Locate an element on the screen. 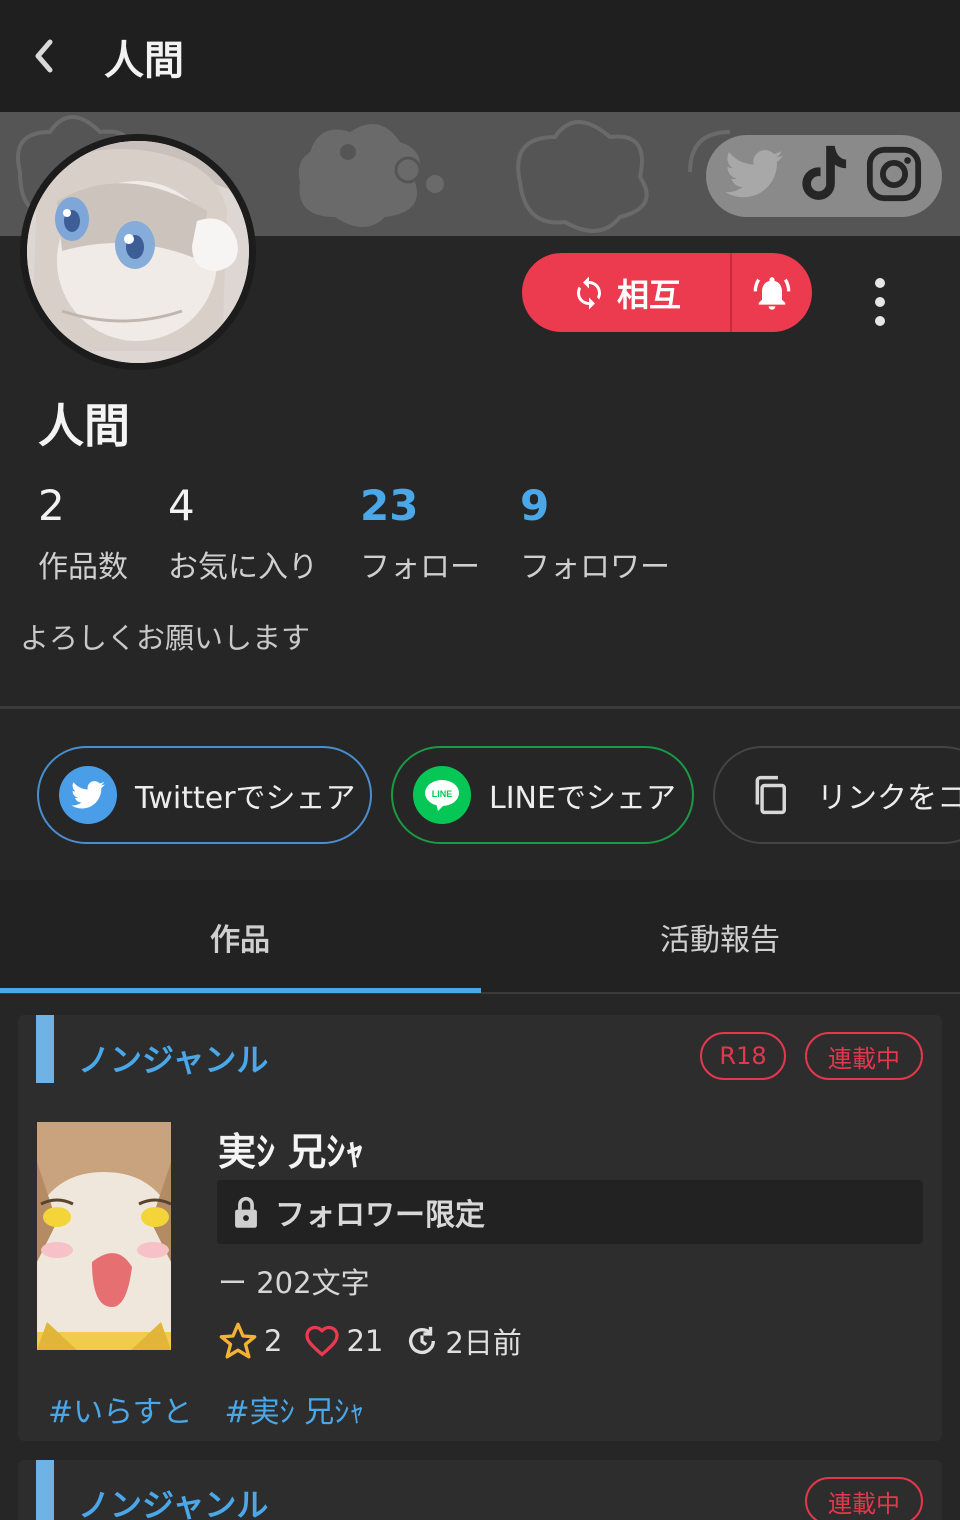 This screenshot has width=960, height=1520. tag: #実ｼ 兄ｼｬ is located at coordinates (295, 1409).